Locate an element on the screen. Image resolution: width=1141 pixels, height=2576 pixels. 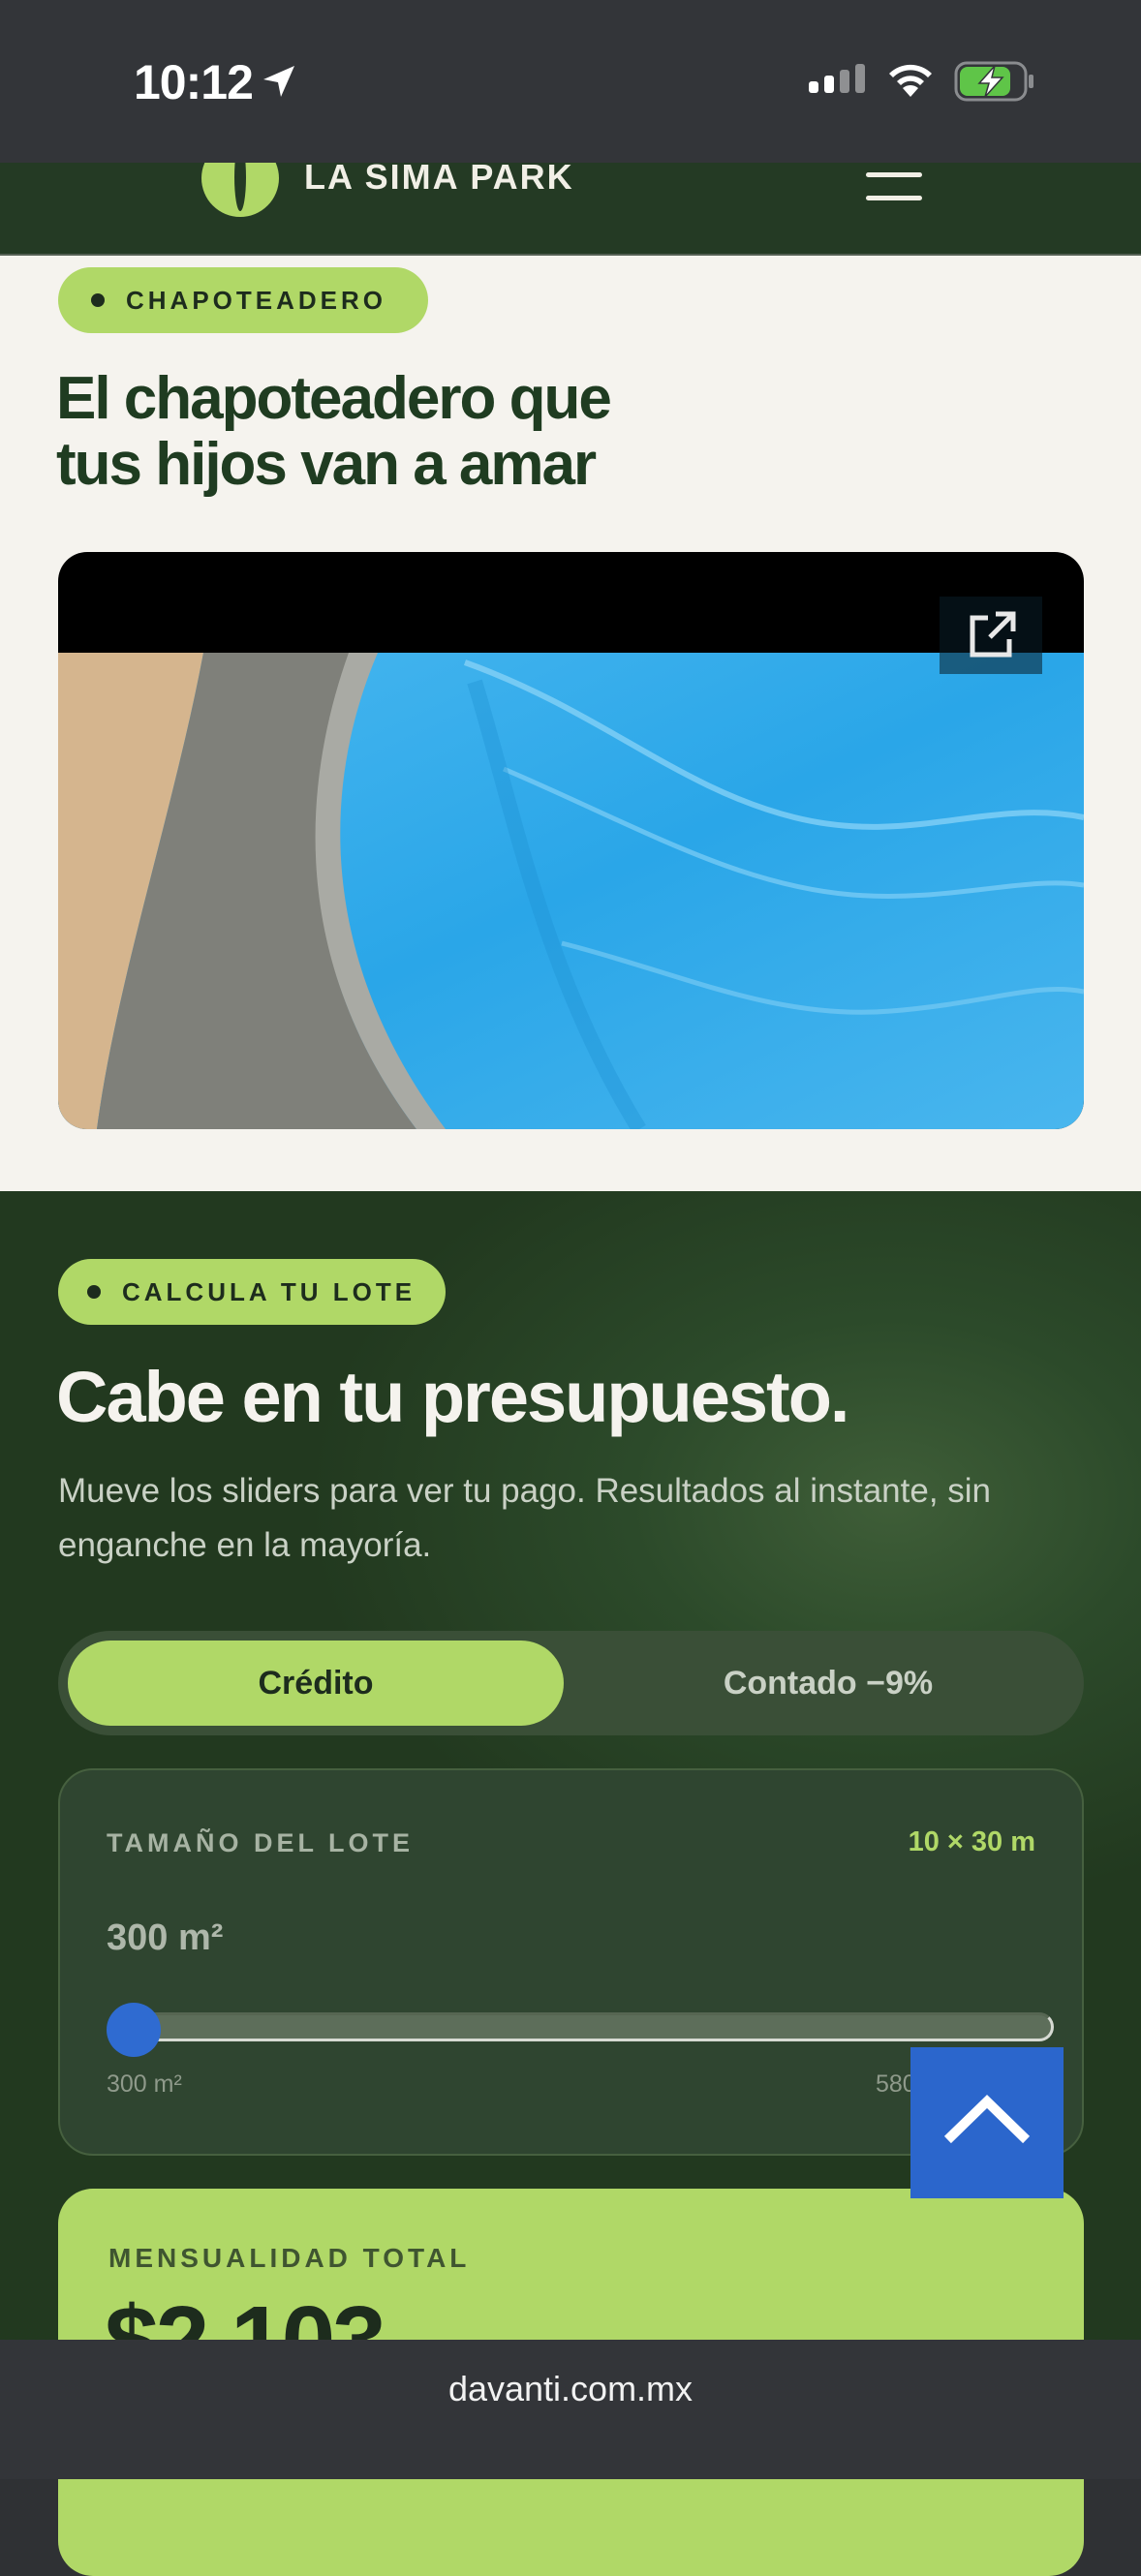
location-arrow-icon is located at coordinates (278, 81).